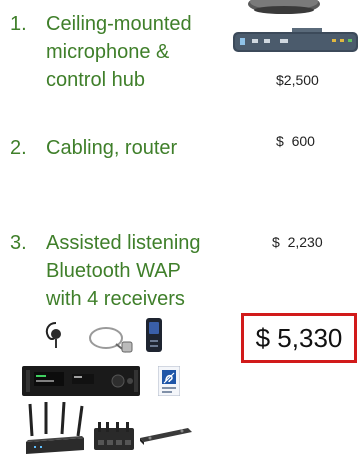 This screenshot has width=359, height=463. I want to click on item-2-number: 2., so click(18, 148).